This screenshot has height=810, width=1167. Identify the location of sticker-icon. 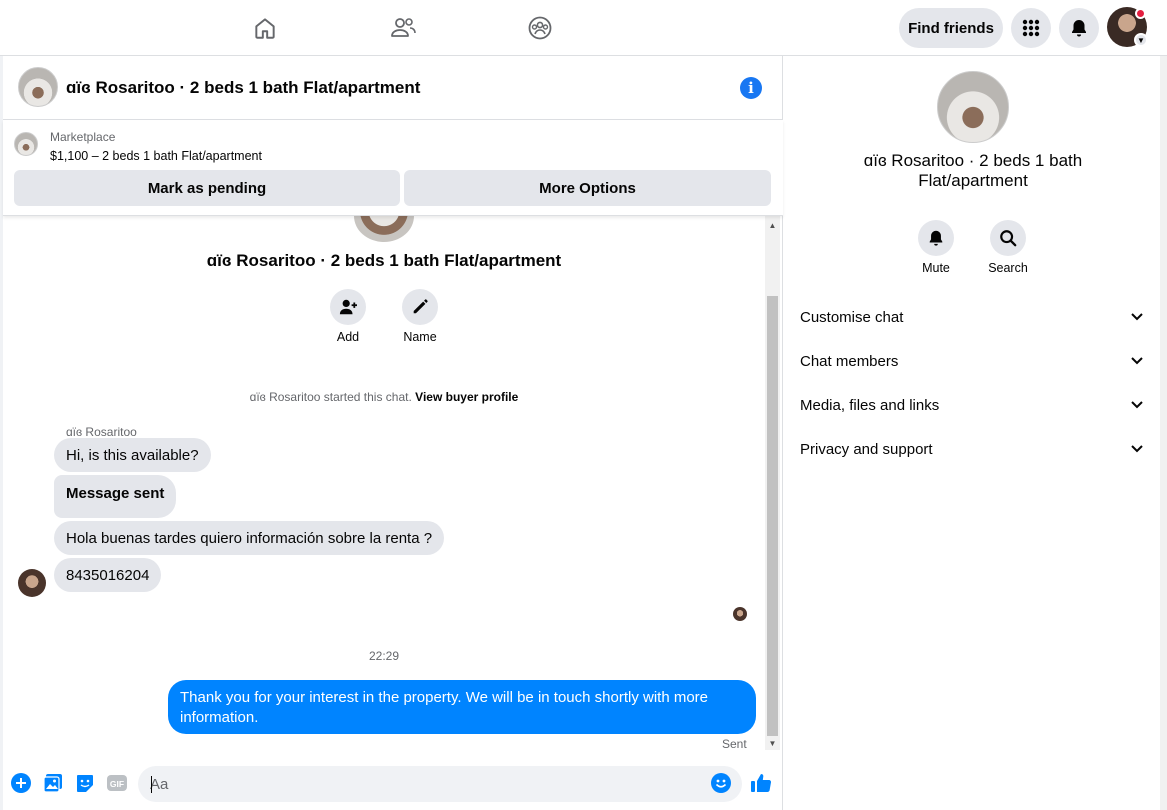
(85, 783).